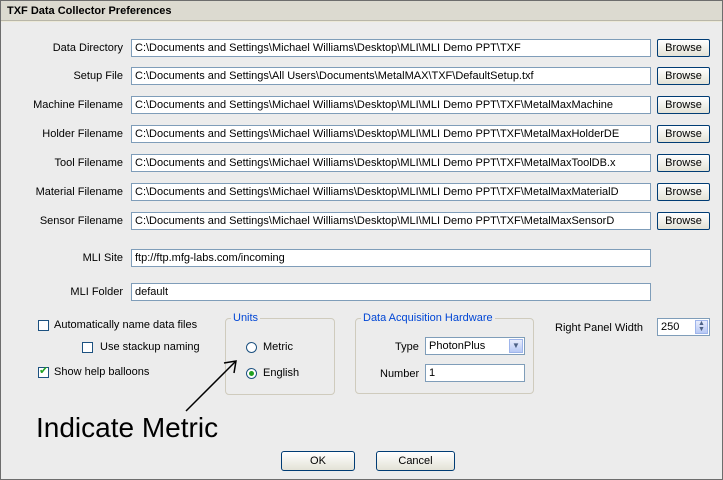 This screenshot has height=480, width=723. I want to click on units-group-title: Units, so click(246, 318).